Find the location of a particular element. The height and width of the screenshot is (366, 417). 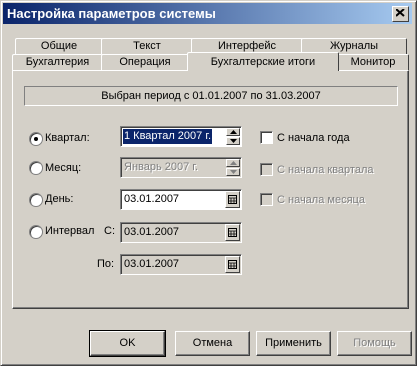

close-button is located at coordinates (400, 14).